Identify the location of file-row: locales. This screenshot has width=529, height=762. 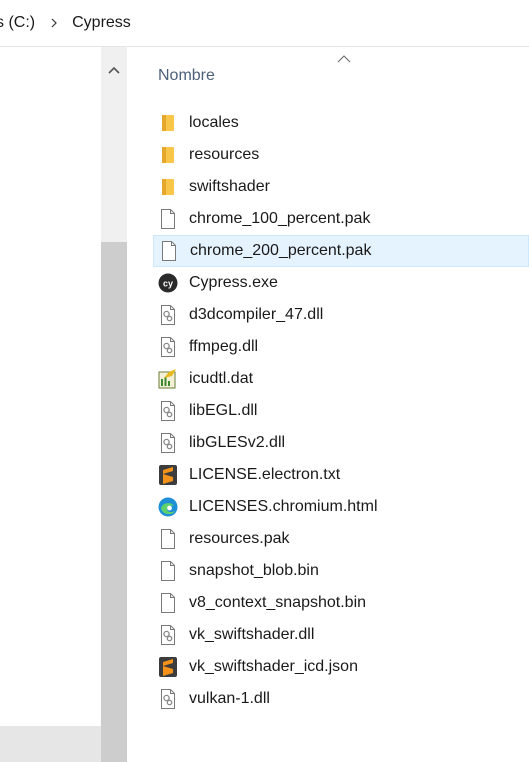
(341, 123).